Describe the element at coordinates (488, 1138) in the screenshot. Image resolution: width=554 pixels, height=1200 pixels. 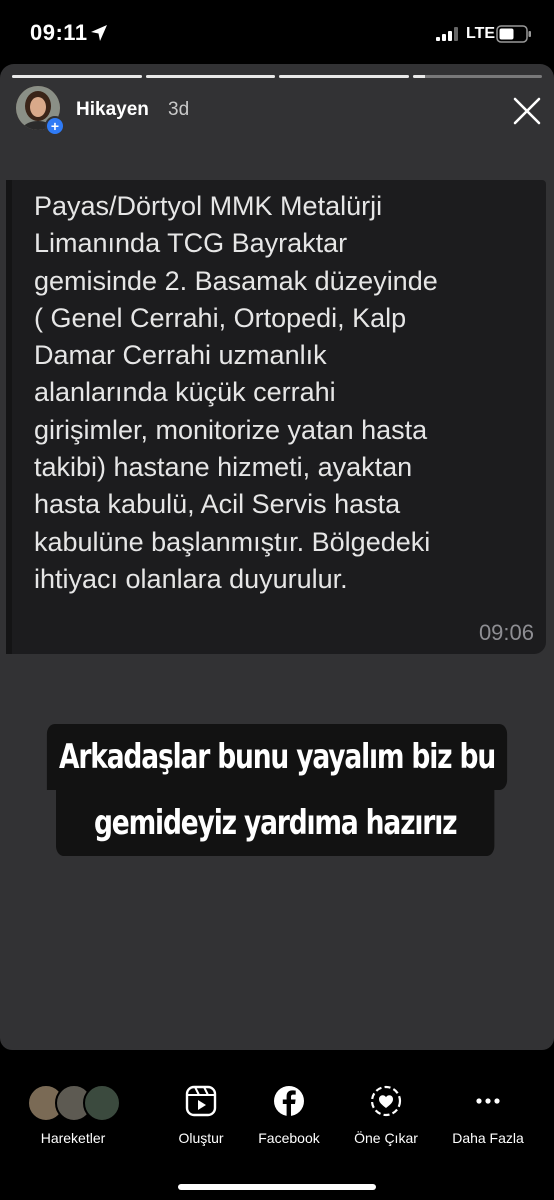
I see `tool-label: Daha Fazla` at that location.